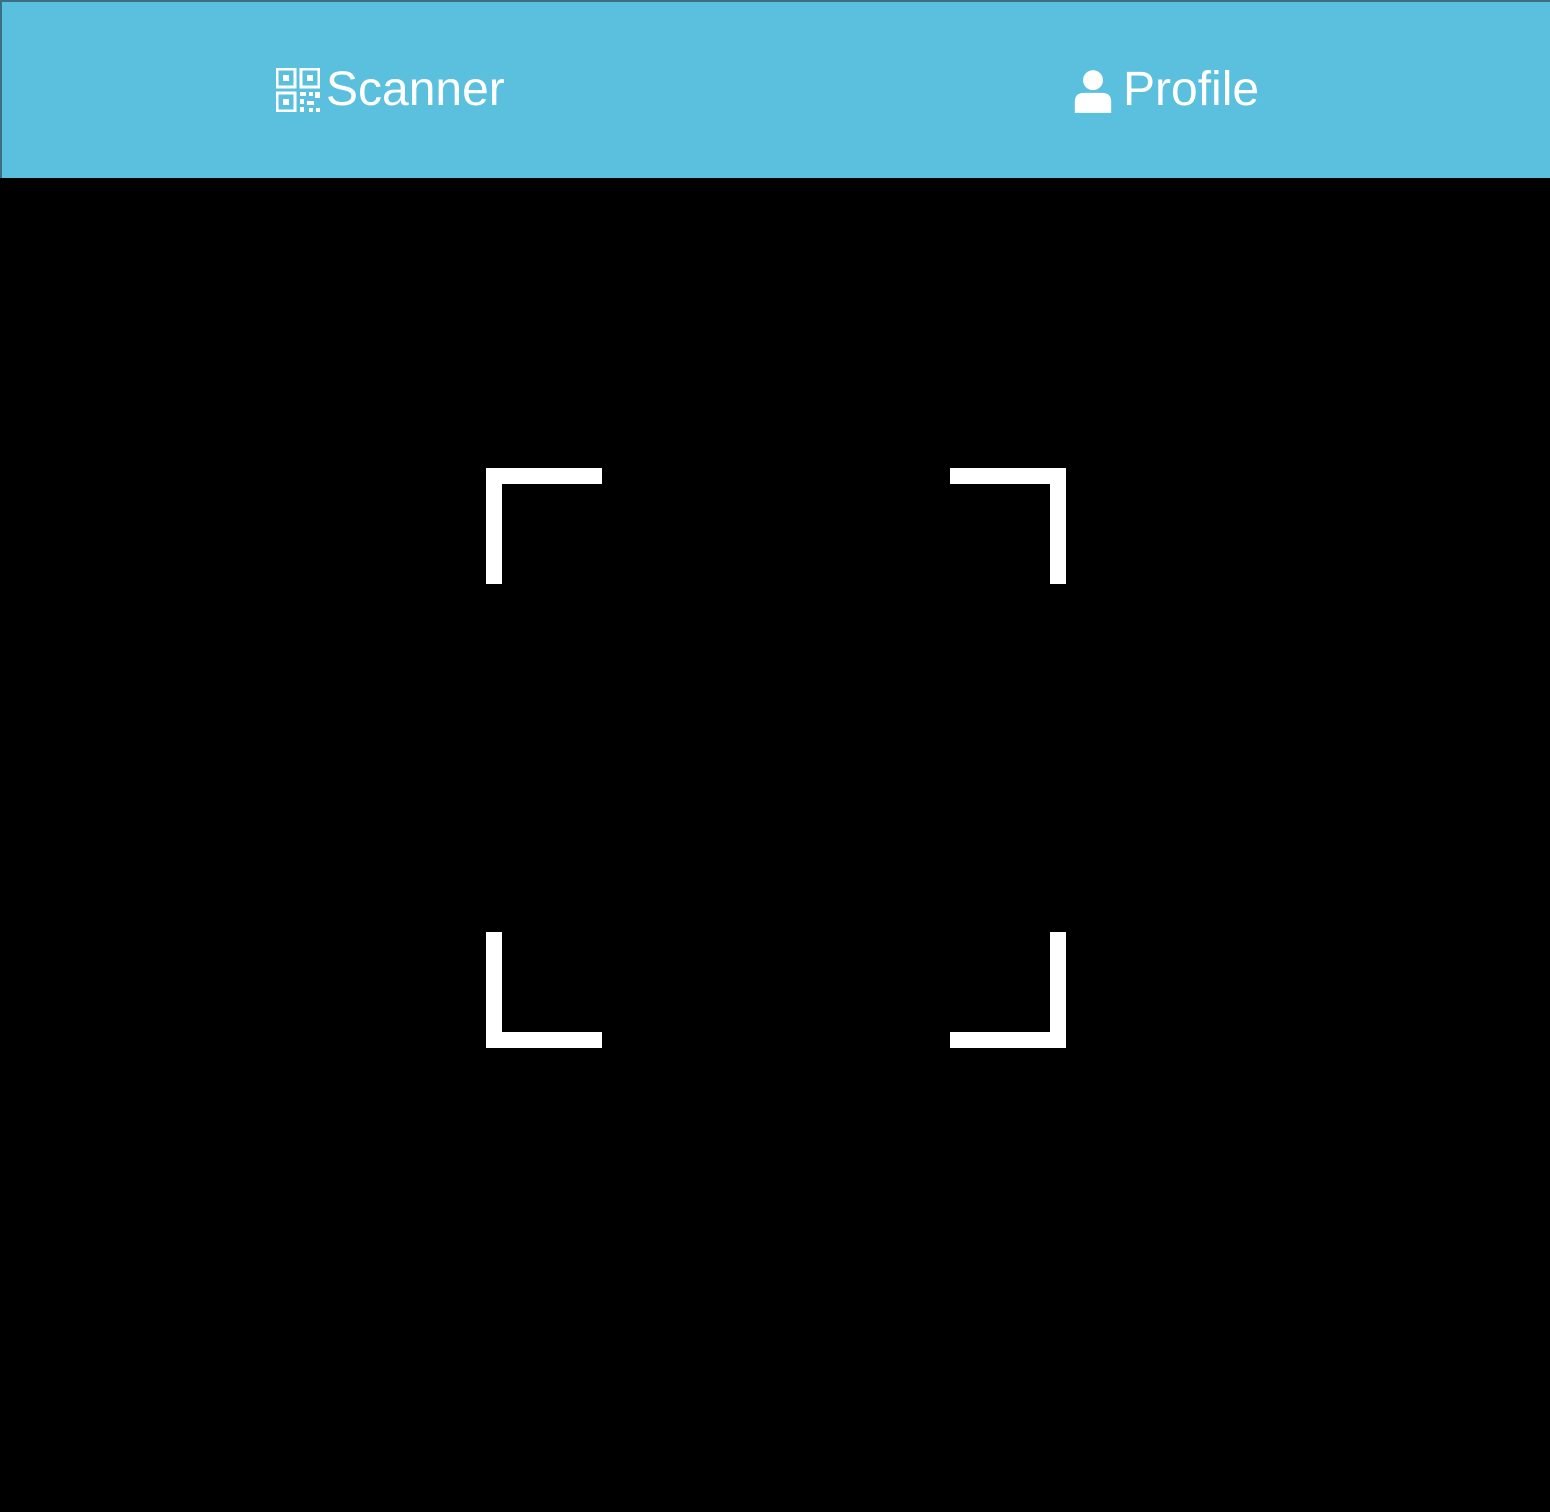 This screenshot has height=1512, width=1550. What do you see at coordinates (544, 990) in the screenshot?
I see `viewfinder-corner-bottom-left` at bounding box center [544, 990].